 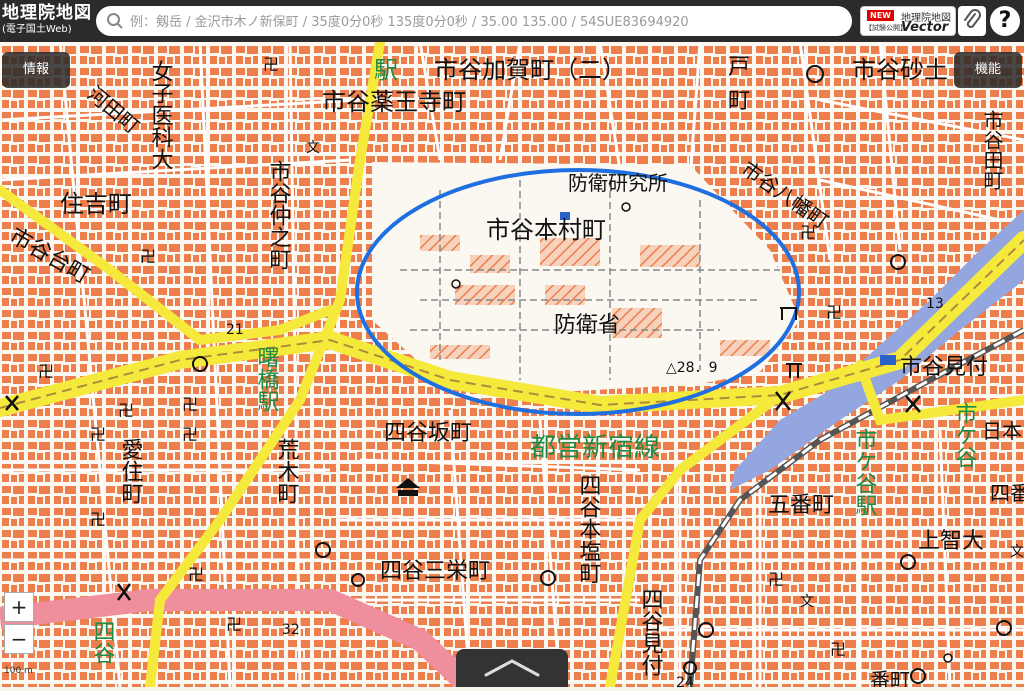 What do you see at coordinates (1005, 21) in the screenshot?
I see `help-button: ?` at bounding box center [1005, 21].